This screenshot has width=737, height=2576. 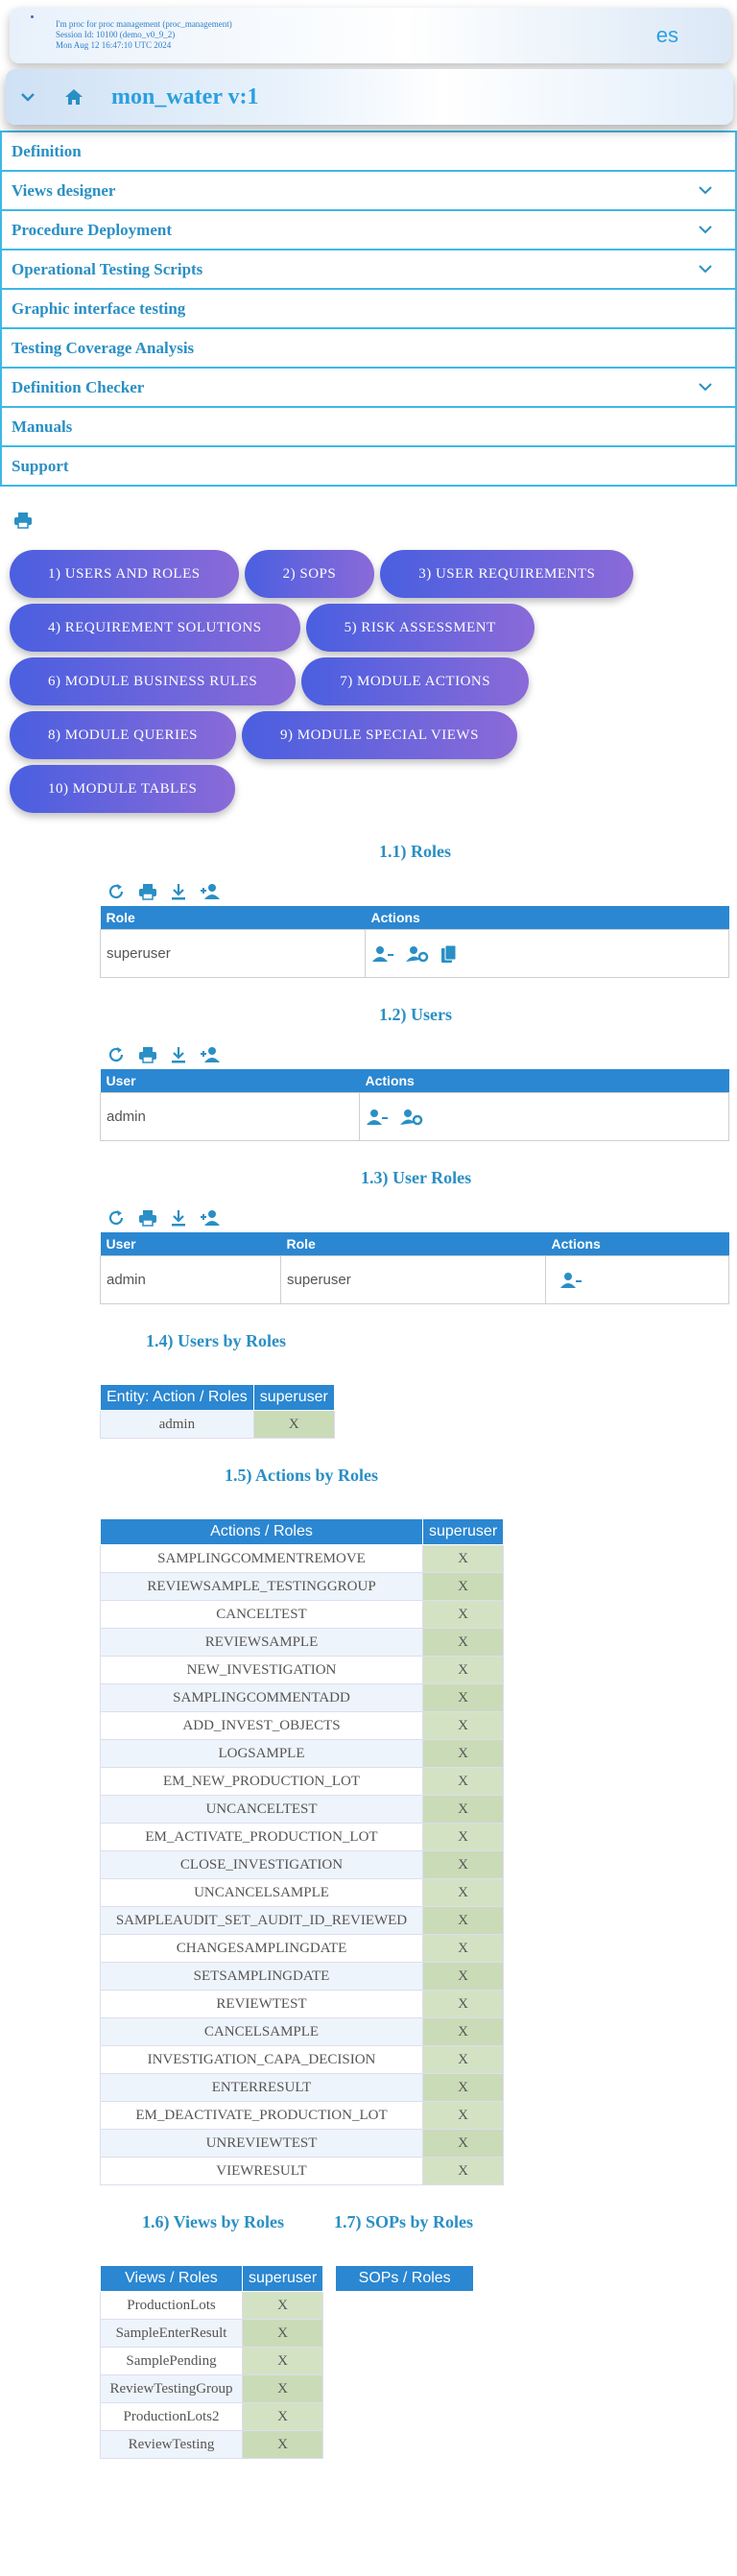 What do you see at coordinates (368, 151) in the screenshot?
I see `menu-item-definition: Definition` at bounding box center [368, 151].